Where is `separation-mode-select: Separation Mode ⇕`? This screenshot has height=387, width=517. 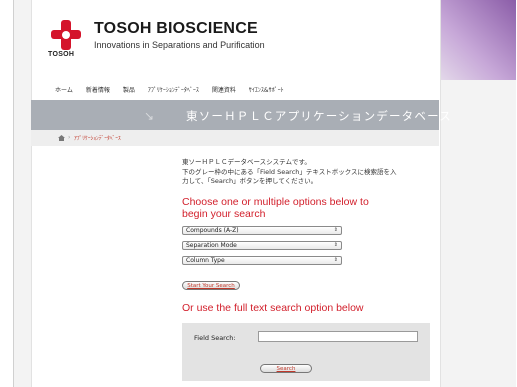
separation-mode-select: Separation Mode ⇕ is located at coordinates (262, 245).